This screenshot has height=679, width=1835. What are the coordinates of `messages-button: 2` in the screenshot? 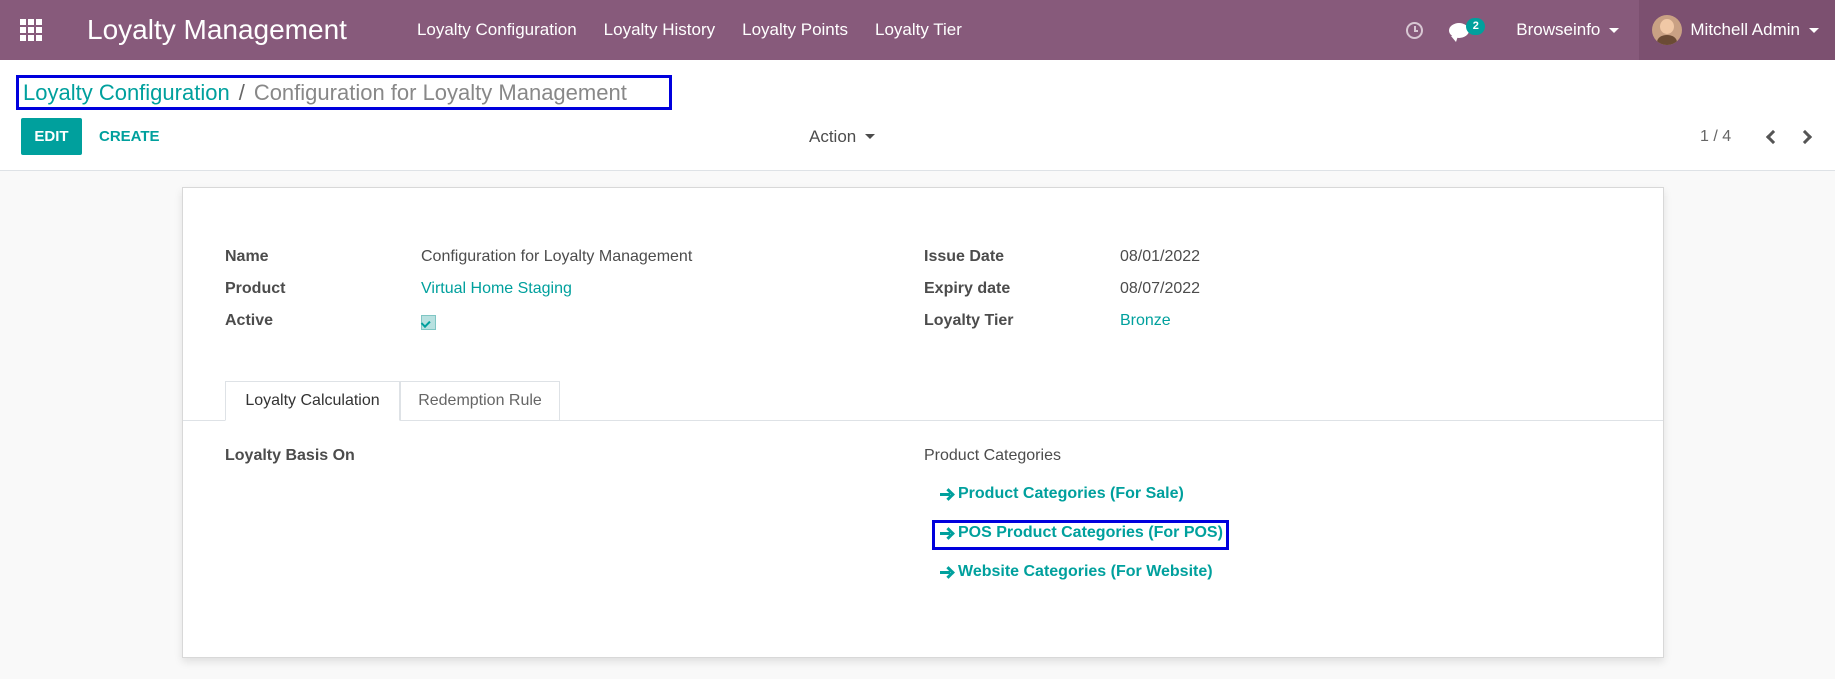 It's located at (1468, 29).